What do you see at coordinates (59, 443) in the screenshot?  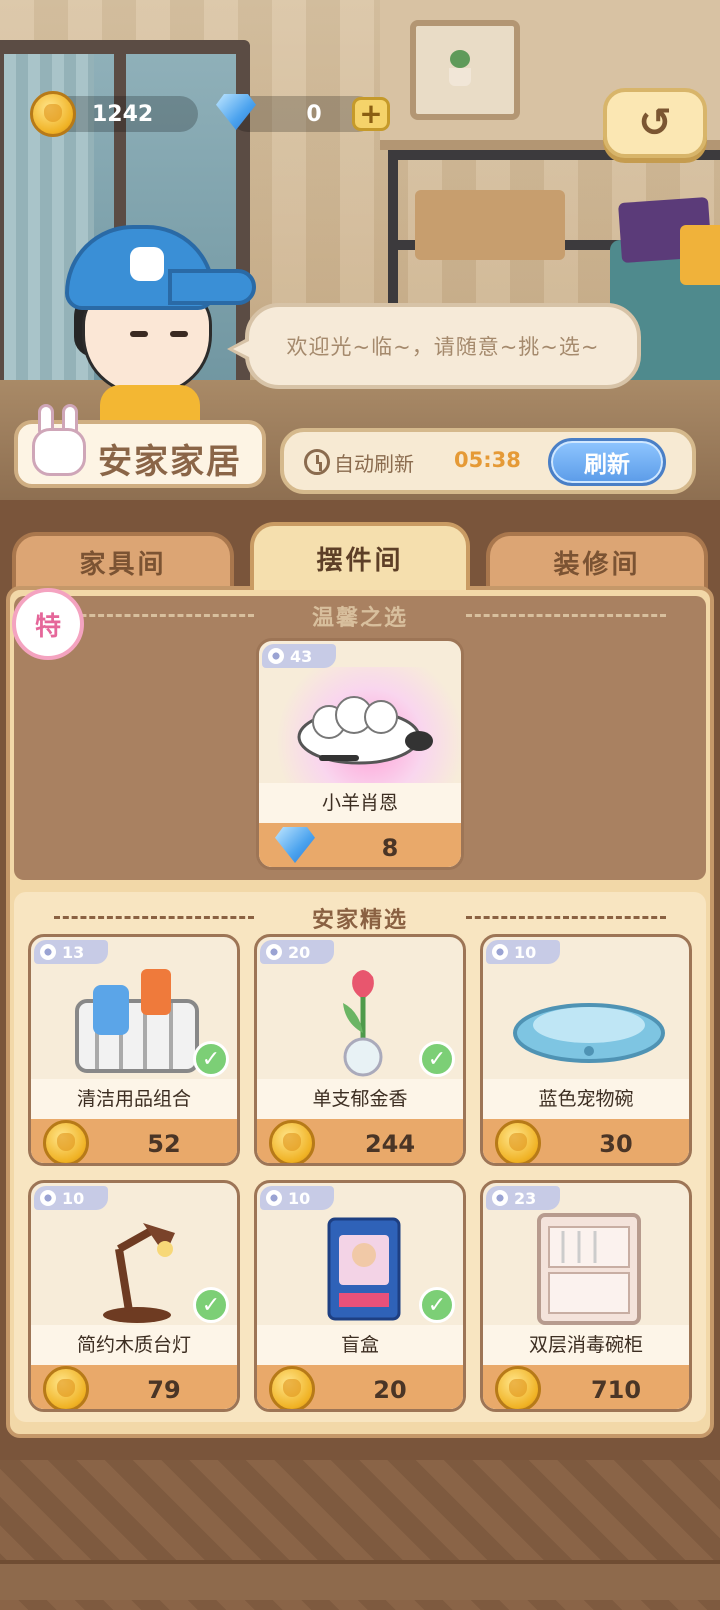 I see `rabbit-icon` at bounding box center [59, 443].